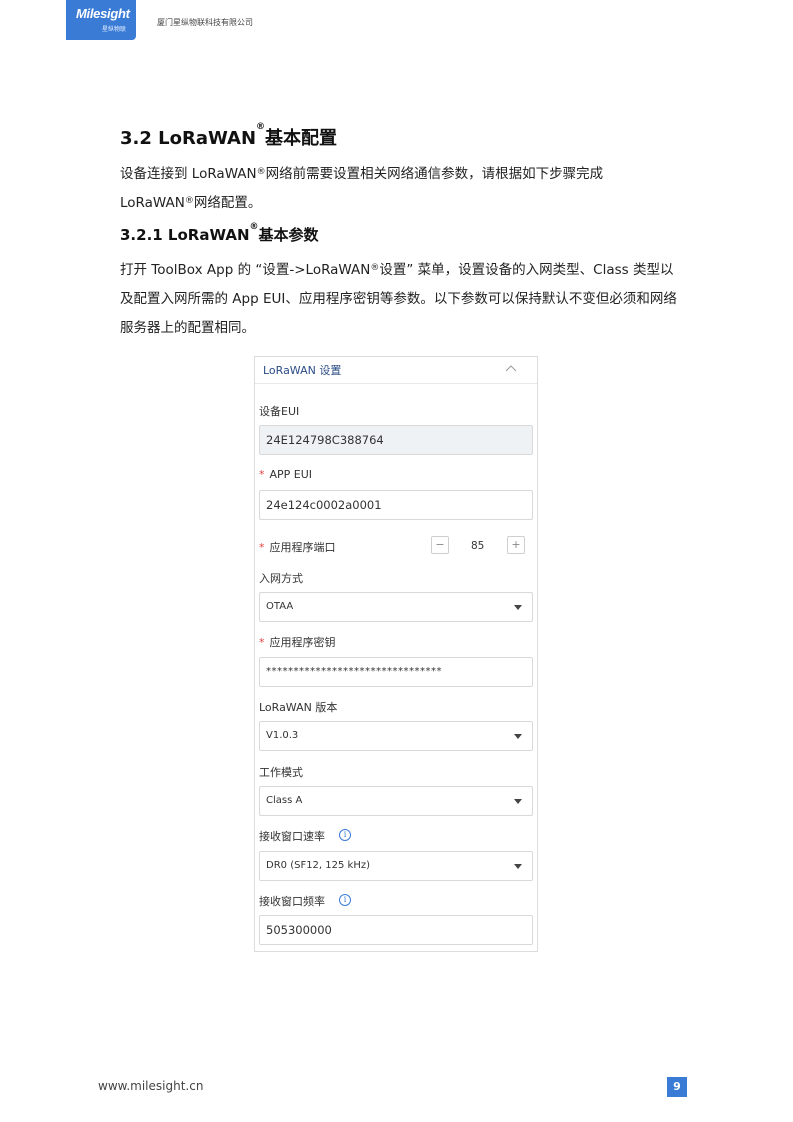 The width and height of the screenshot is (793, 1122). What do you see at coordinates (114, 29) in the screenshot?
I see `logo-sub-text: 星纵物联` at bounding box center [114, 29].